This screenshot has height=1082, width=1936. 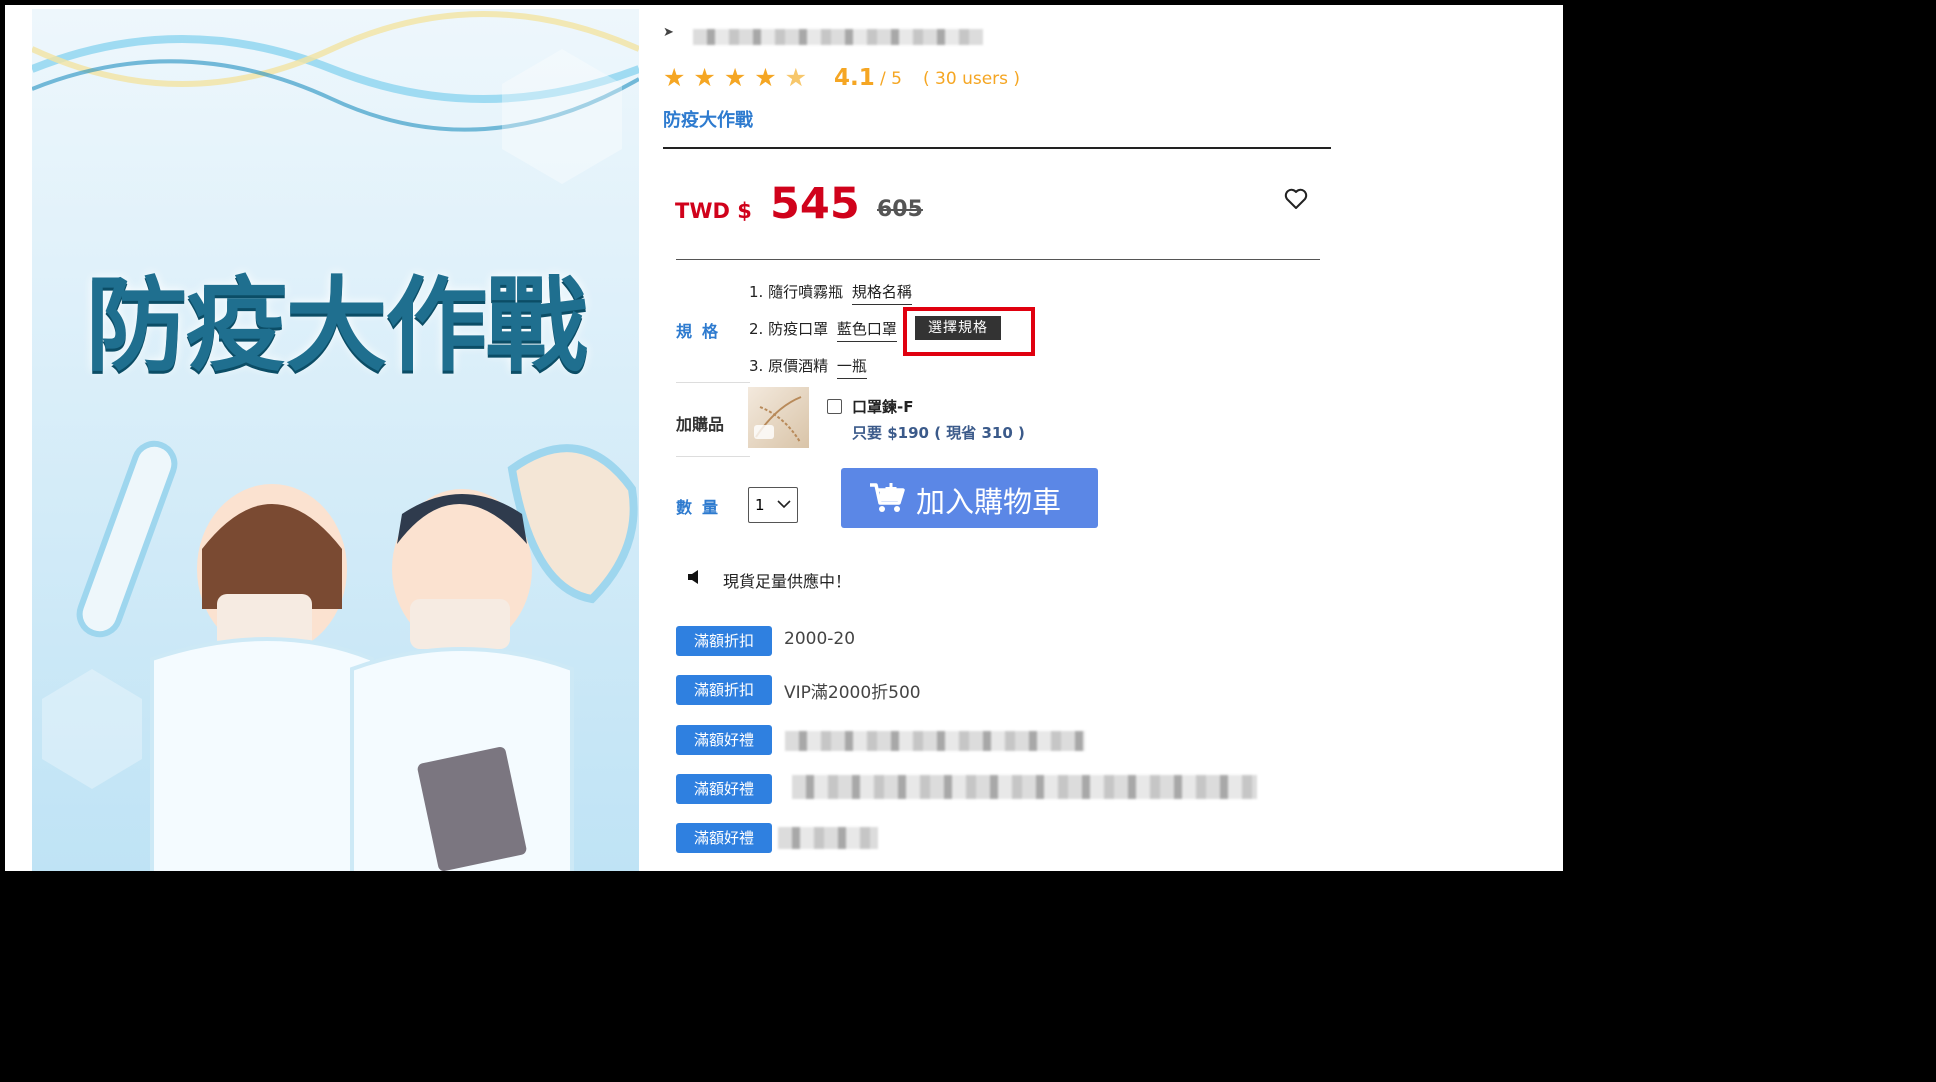 I want to click on promo-text: VIP滿2000折500, so click(x=852, y=693).